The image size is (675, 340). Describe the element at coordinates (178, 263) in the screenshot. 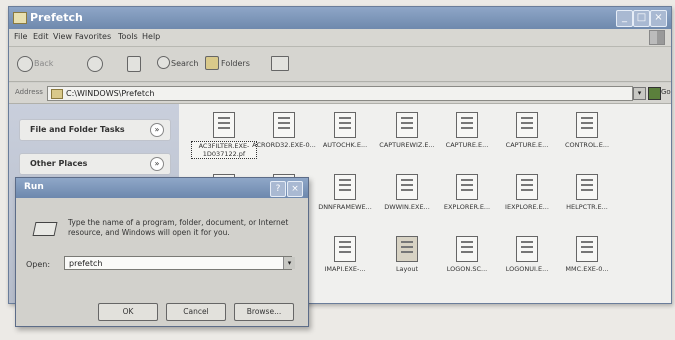

I see `open-input: prefetch` at that location.